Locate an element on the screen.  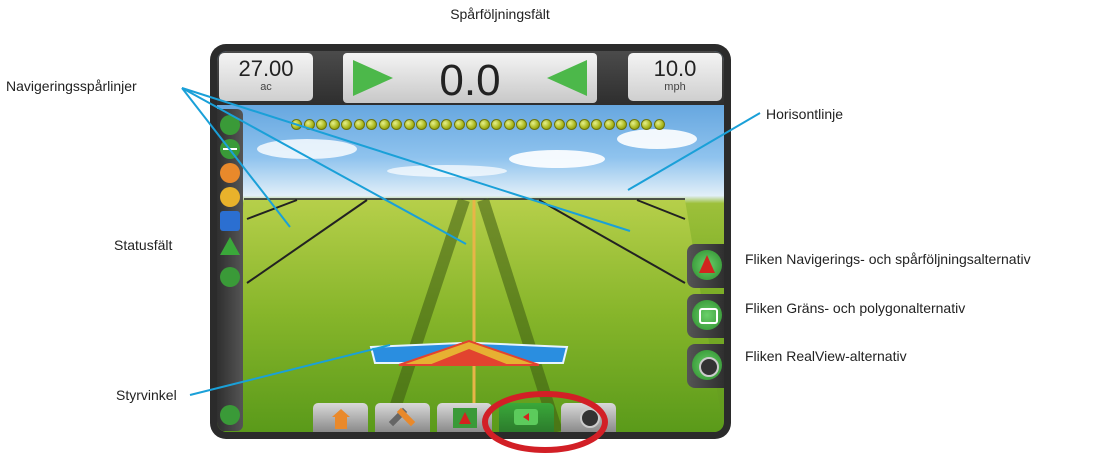
realview-view-tab is located at coordinates (588, 417).